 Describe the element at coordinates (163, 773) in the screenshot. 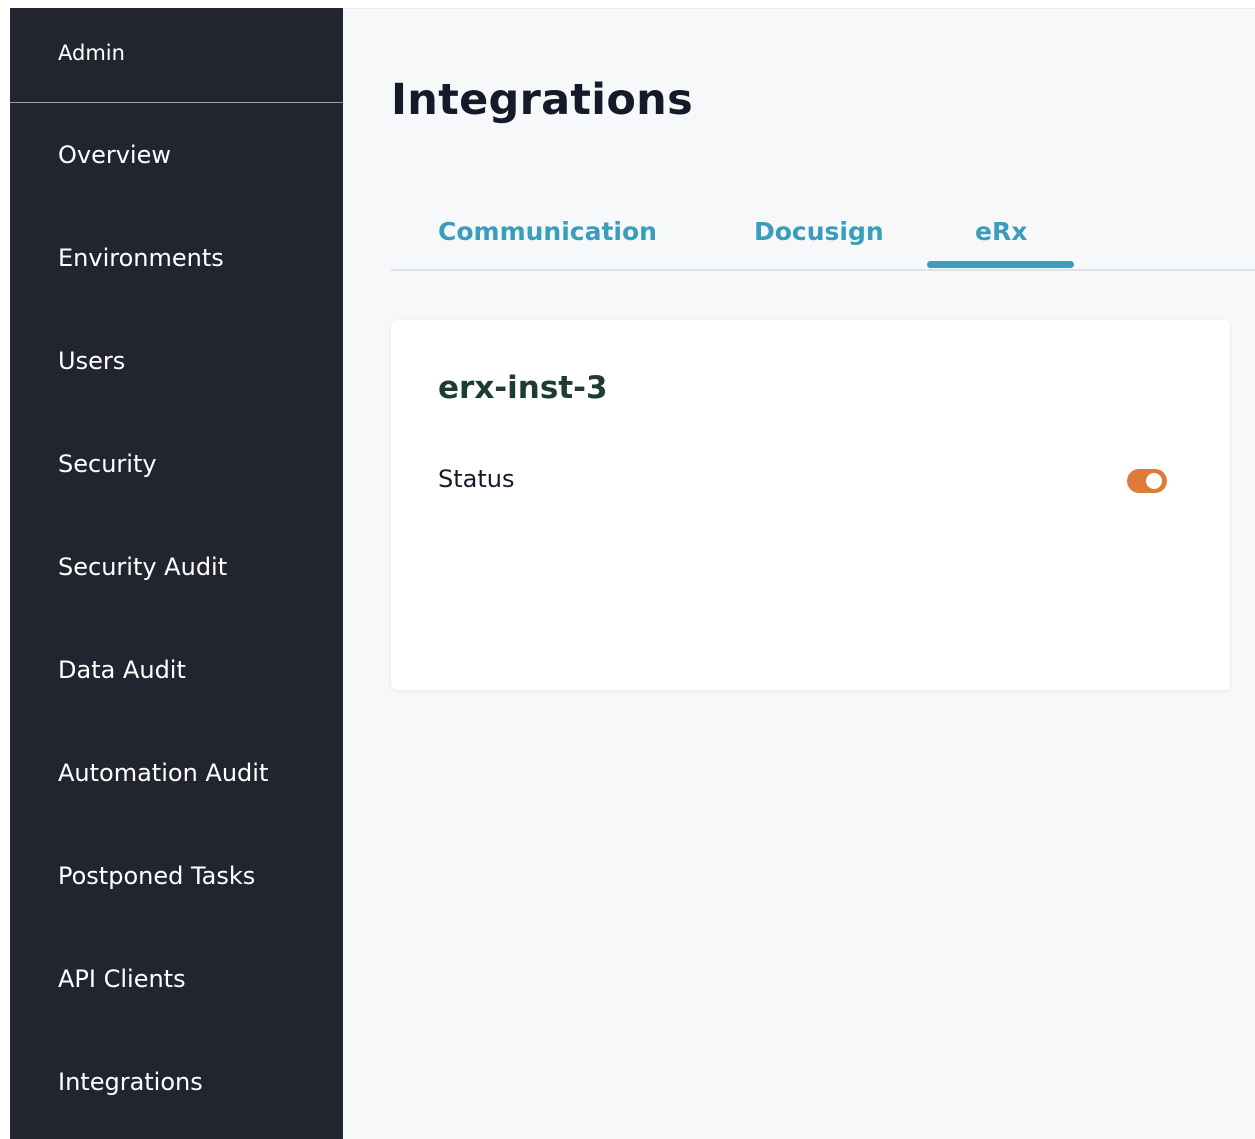

I see `sidebar-item-automation-audit: Automation Audit` at that location.